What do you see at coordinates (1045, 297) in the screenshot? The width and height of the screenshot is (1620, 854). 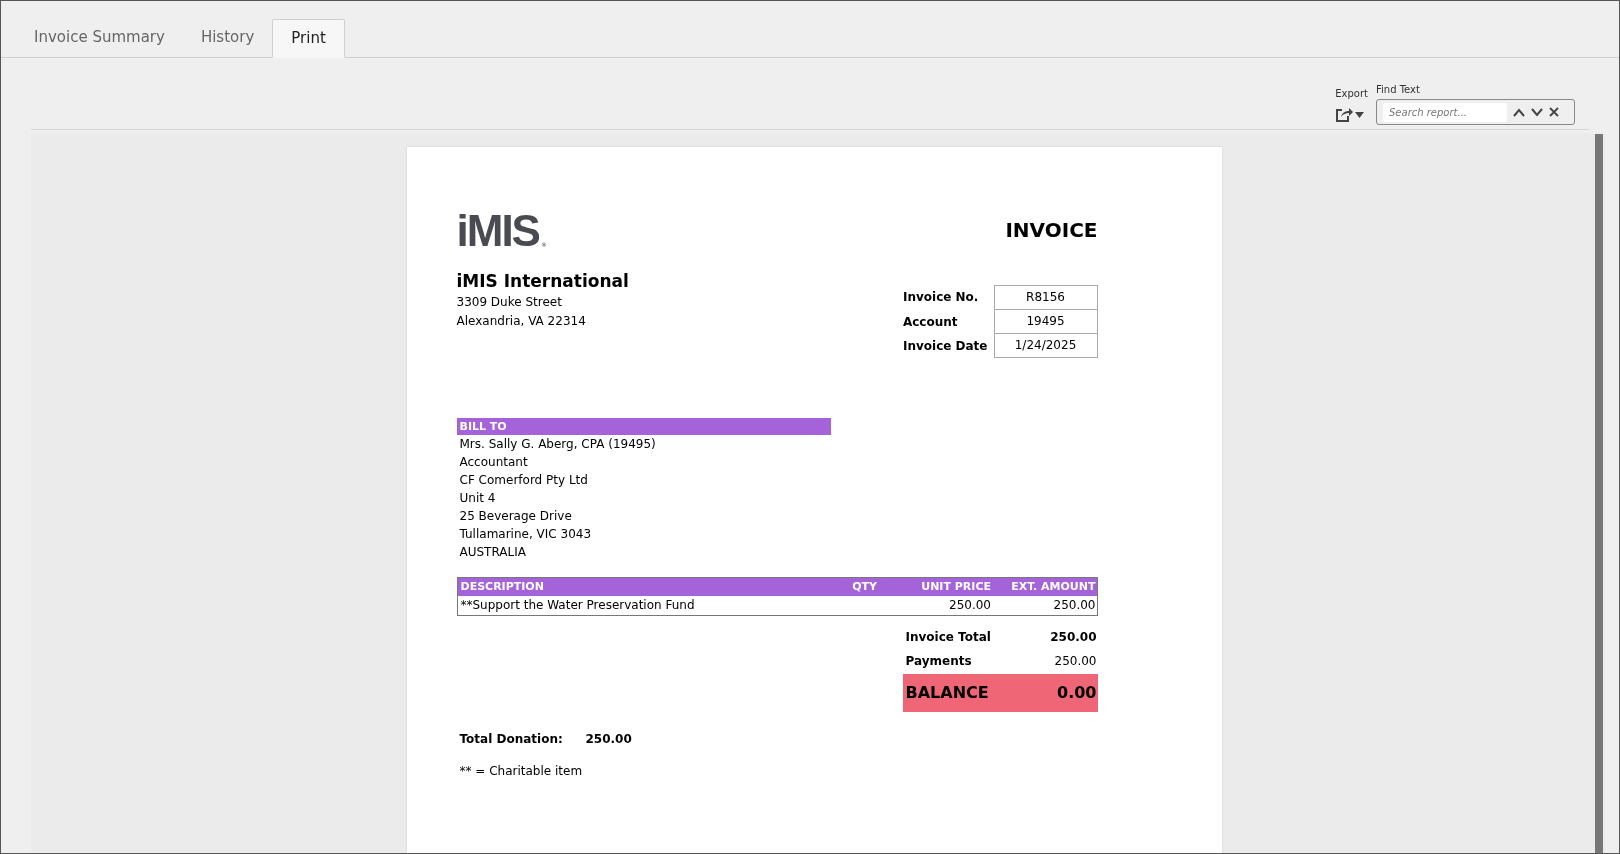 I see `detail-value: R8156` at bounding box center [1045, 297].